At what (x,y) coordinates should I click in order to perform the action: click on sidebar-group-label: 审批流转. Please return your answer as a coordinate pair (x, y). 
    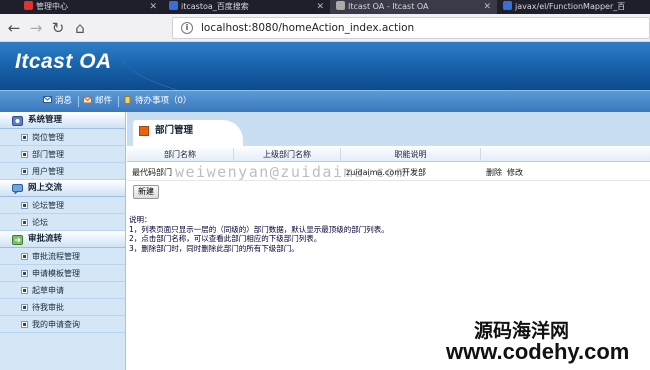
    Looking at the image, I should click on (45, 239).